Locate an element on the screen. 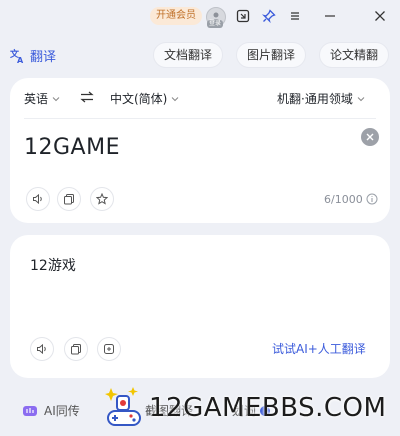  mini-window-icon is located at coordinates (243, 16).